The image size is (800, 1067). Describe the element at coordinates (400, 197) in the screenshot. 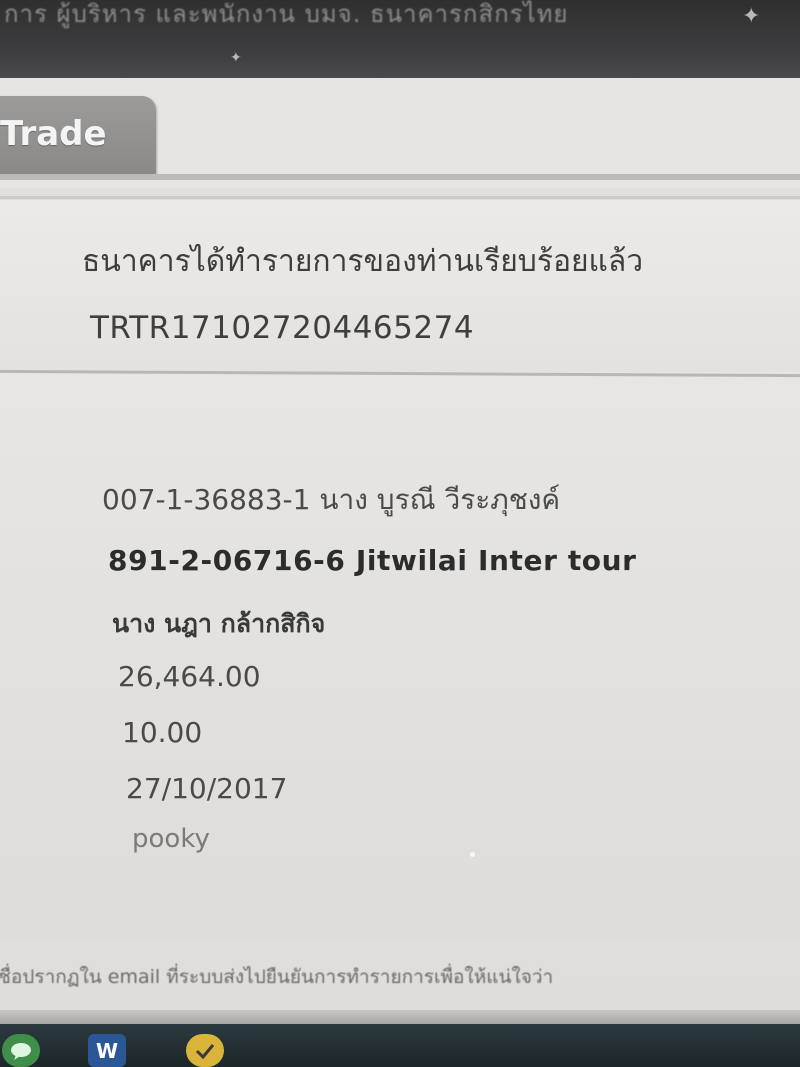

I see `panel-top-border` at that location.